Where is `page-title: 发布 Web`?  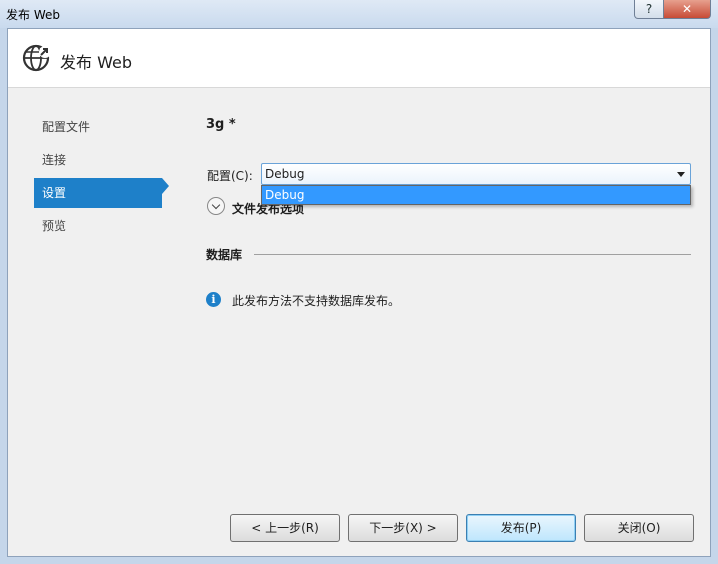 page-title: 发布 Web is located at coordinates (96, 62).